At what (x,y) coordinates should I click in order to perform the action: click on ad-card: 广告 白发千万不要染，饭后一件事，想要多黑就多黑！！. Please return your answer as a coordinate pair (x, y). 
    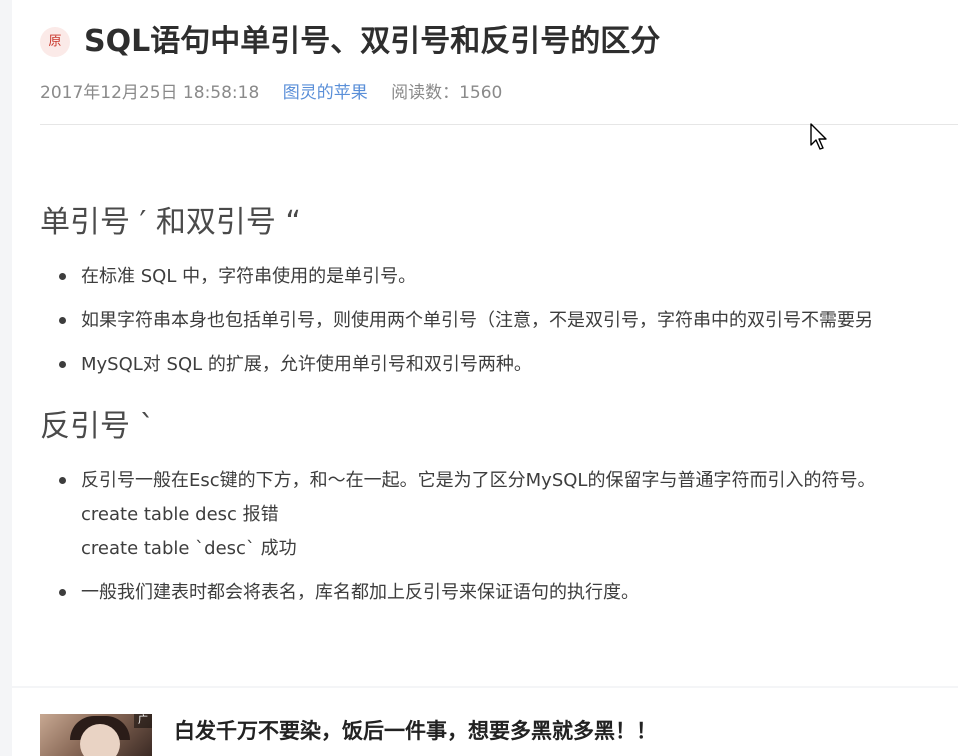
    Looking at the image, I should click on (485, 722).